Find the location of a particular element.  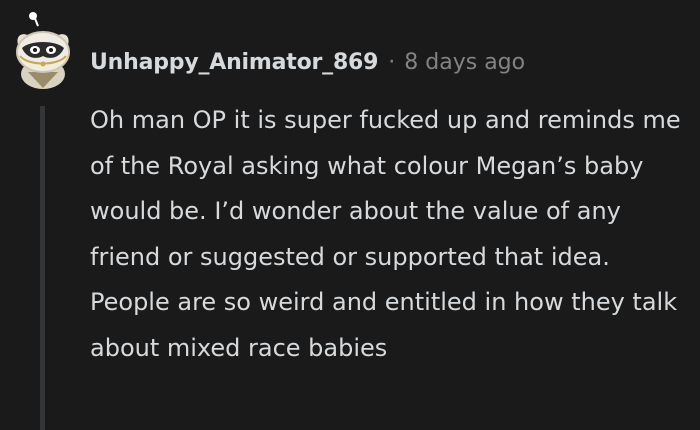

user-avatar is located at coordinates (43, 52).